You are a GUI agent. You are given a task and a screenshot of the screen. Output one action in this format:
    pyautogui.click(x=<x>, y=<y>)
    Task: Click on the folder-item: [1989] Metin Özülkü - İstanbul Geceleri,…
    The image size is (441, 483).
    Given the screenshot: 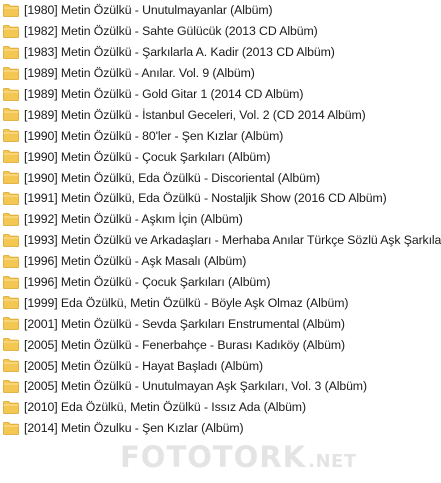 What is the action you would take?
    pyautogui.click(x=220, y=114)
    